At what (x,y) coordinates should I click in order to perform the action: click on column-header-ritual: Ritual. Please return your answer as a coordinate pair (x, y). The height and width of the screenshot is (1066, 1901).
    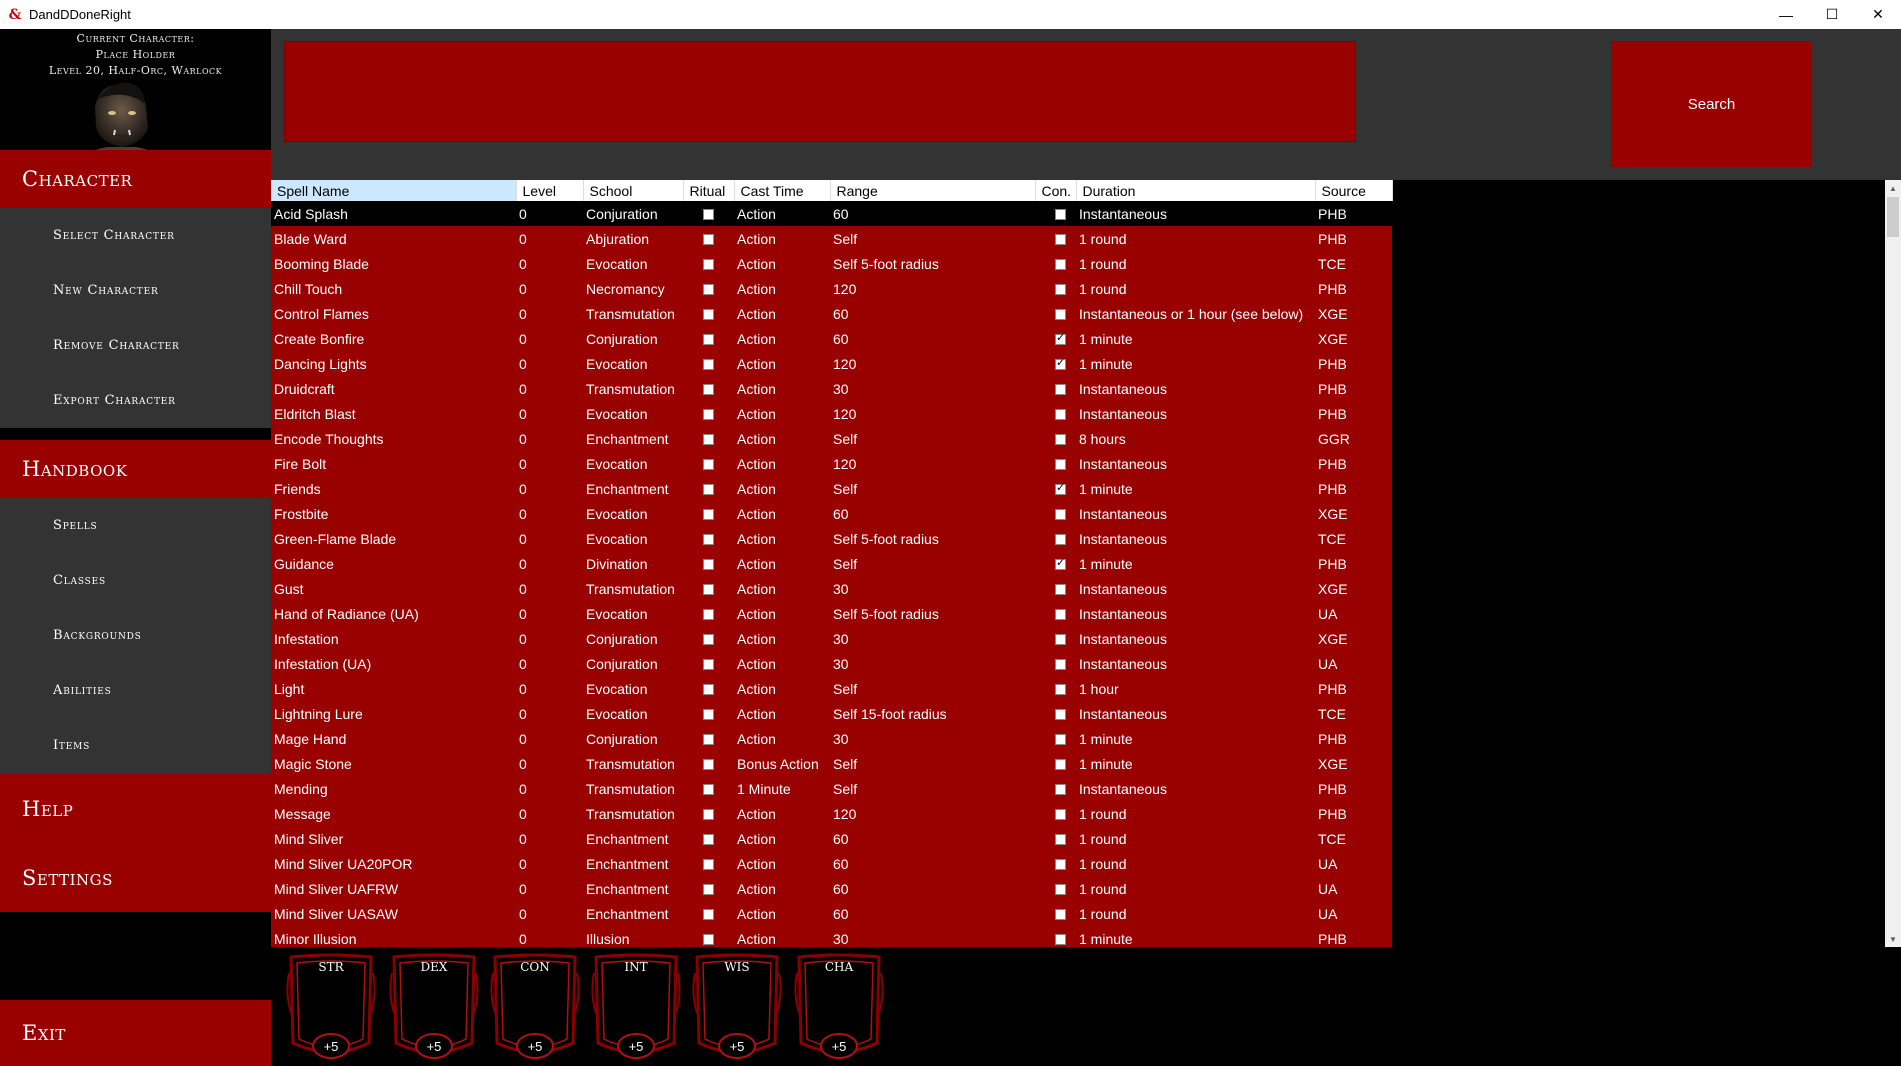
    Looking at the image, I should click on (709, 190).